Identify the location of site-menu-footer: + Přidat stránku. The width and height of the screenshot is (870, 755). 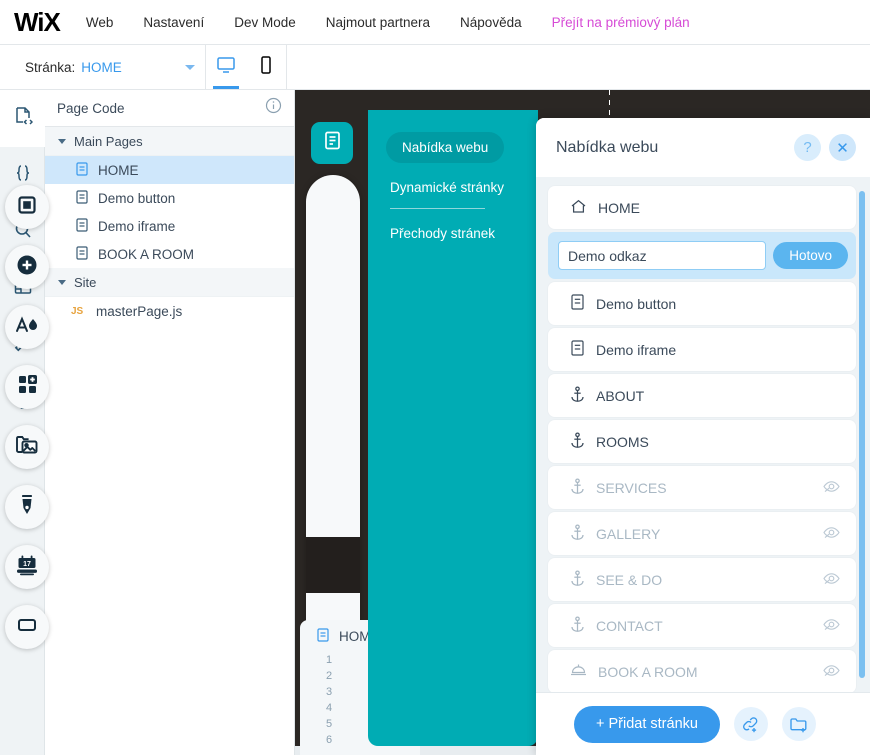
(703, 723).